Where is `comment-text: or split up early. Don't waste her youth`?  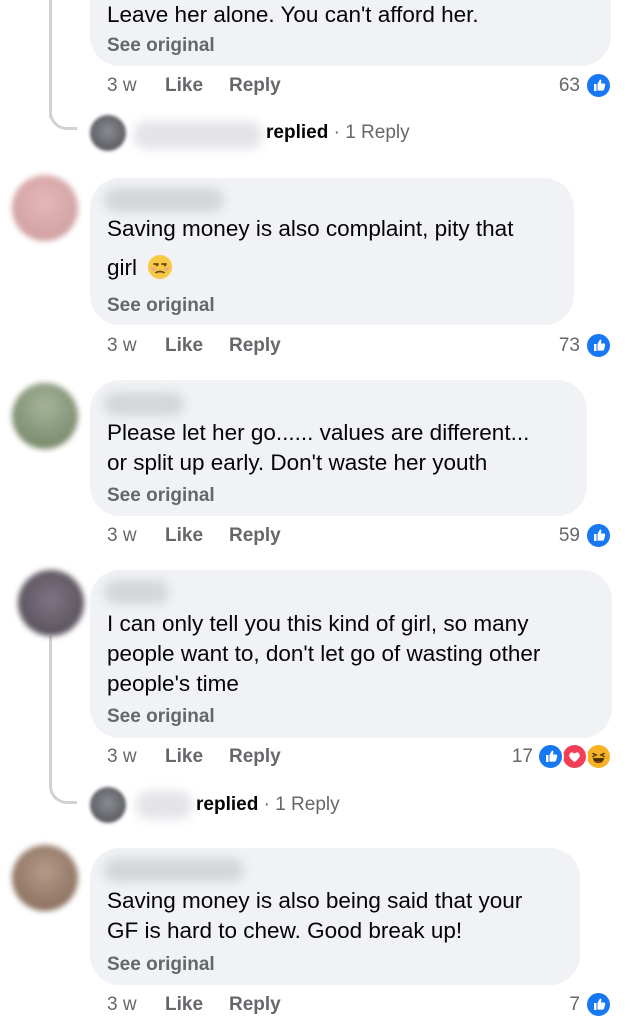
comment-text: or split up early. Don't waste her youth is located at coordinates (297, 462).